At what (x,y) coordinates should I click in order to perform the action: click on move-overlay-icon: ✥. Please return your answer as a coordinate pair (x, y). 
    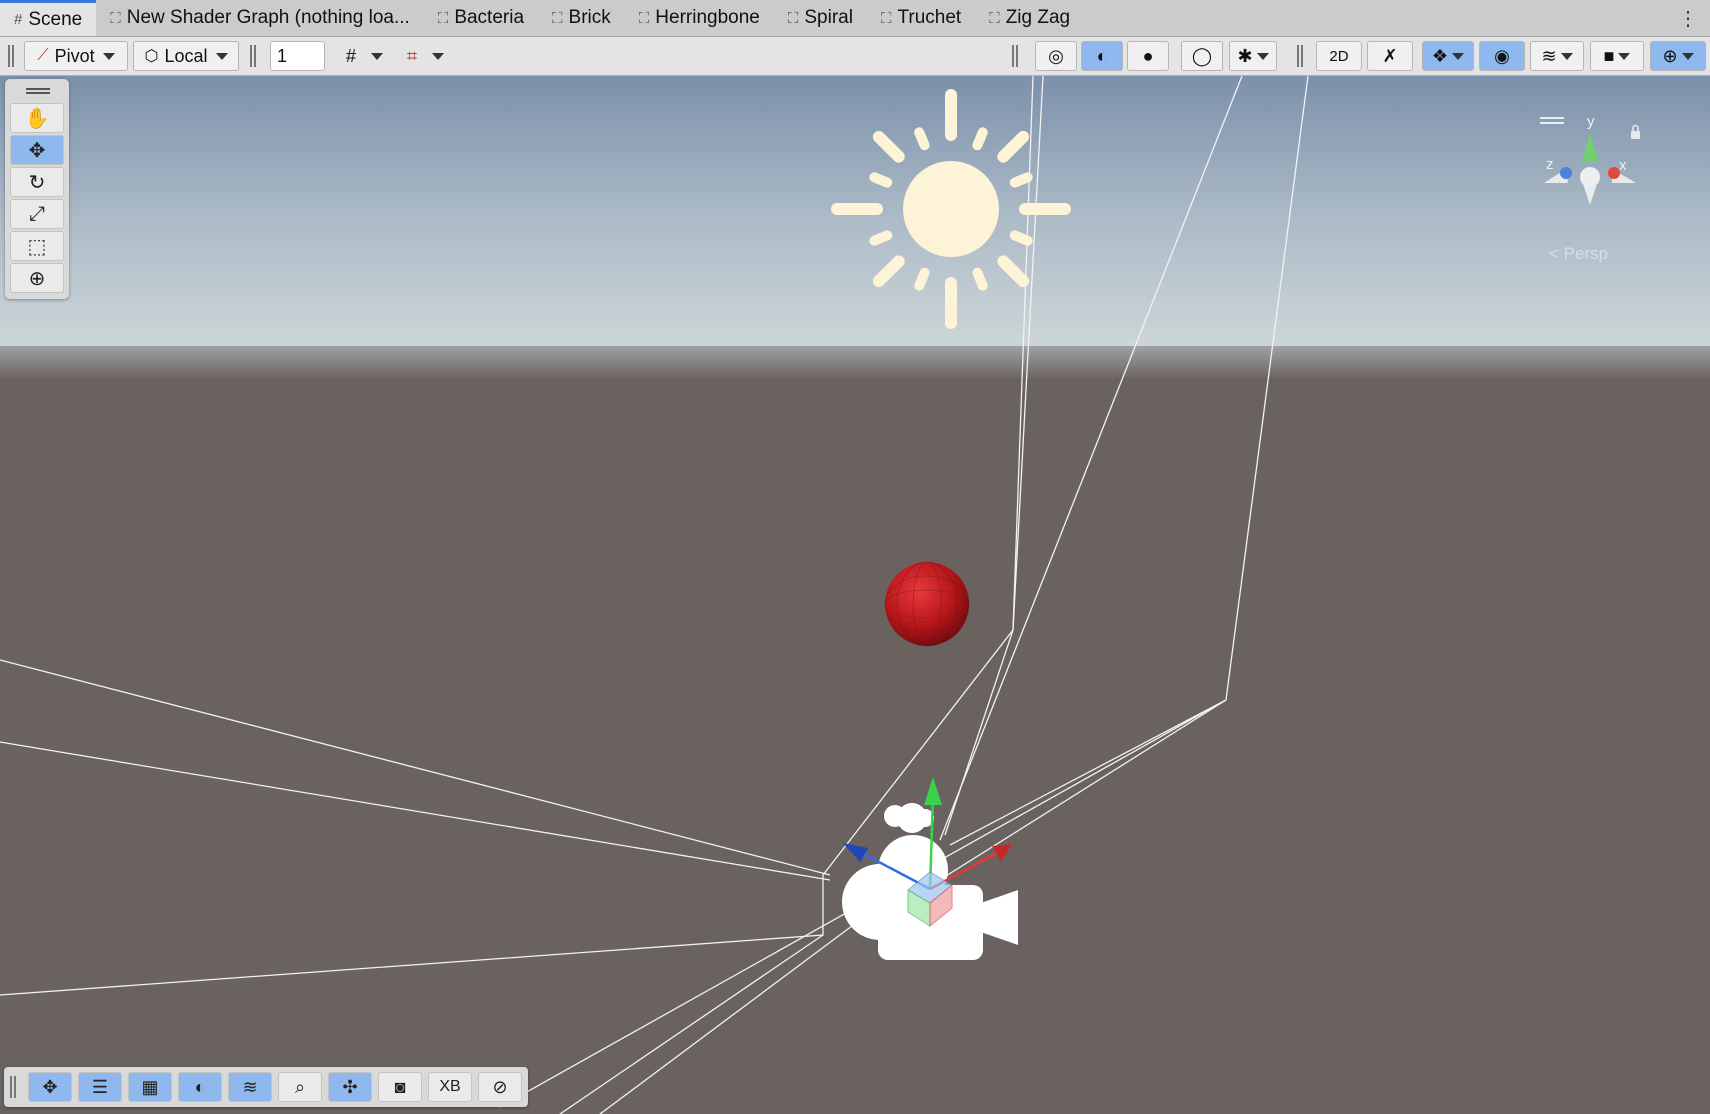
    Looking at the image, I should click on (50, 1087).